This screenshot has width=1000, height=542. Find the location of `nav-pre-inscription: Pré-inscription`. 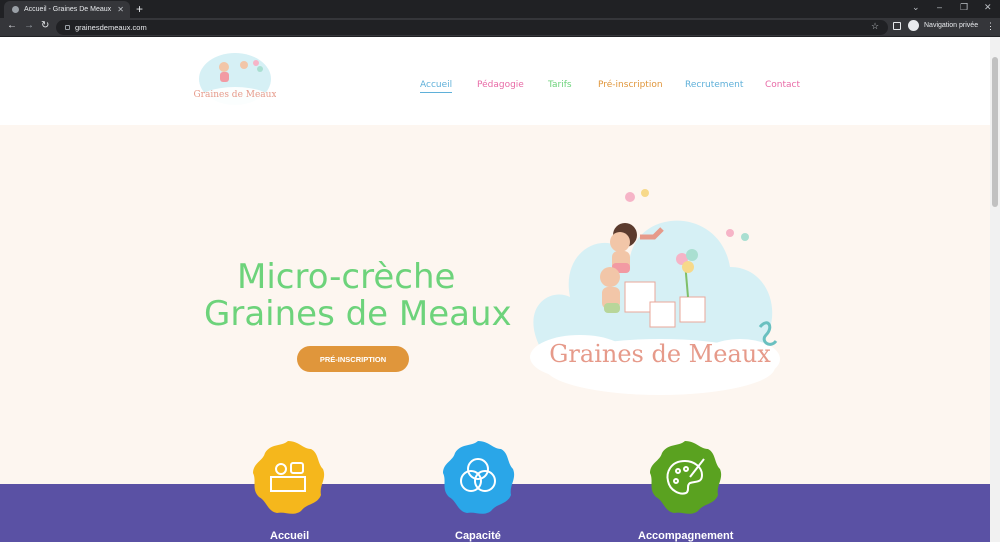

nav-pre-inscription: Pré-inscription is located at coordinates (630, 85).